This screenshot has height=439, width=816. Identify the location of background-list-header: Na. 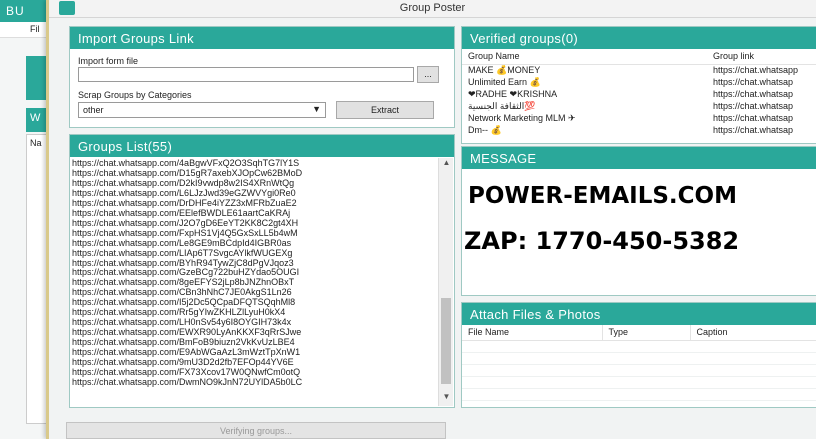
(36, 143).